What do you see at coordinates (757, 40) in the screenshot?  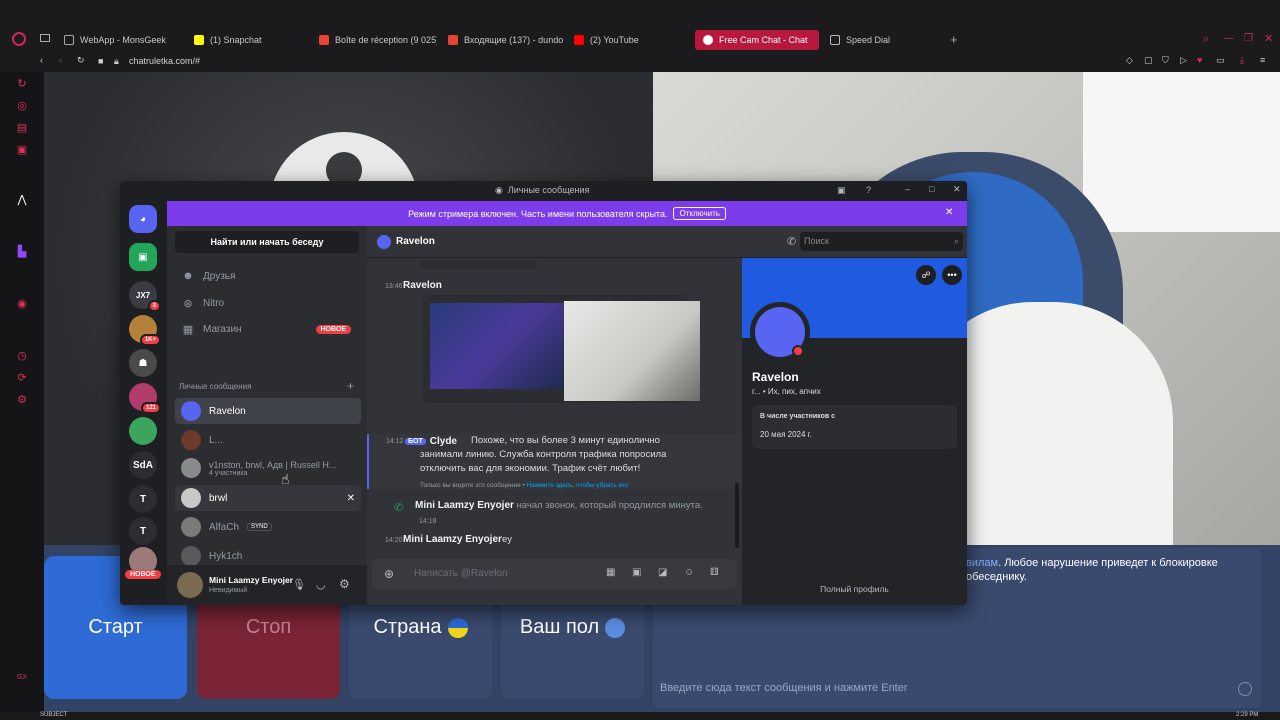 I see `tab-free-cam-chat: Free Cam Chat - Chat` at bounding box center [757, 40].